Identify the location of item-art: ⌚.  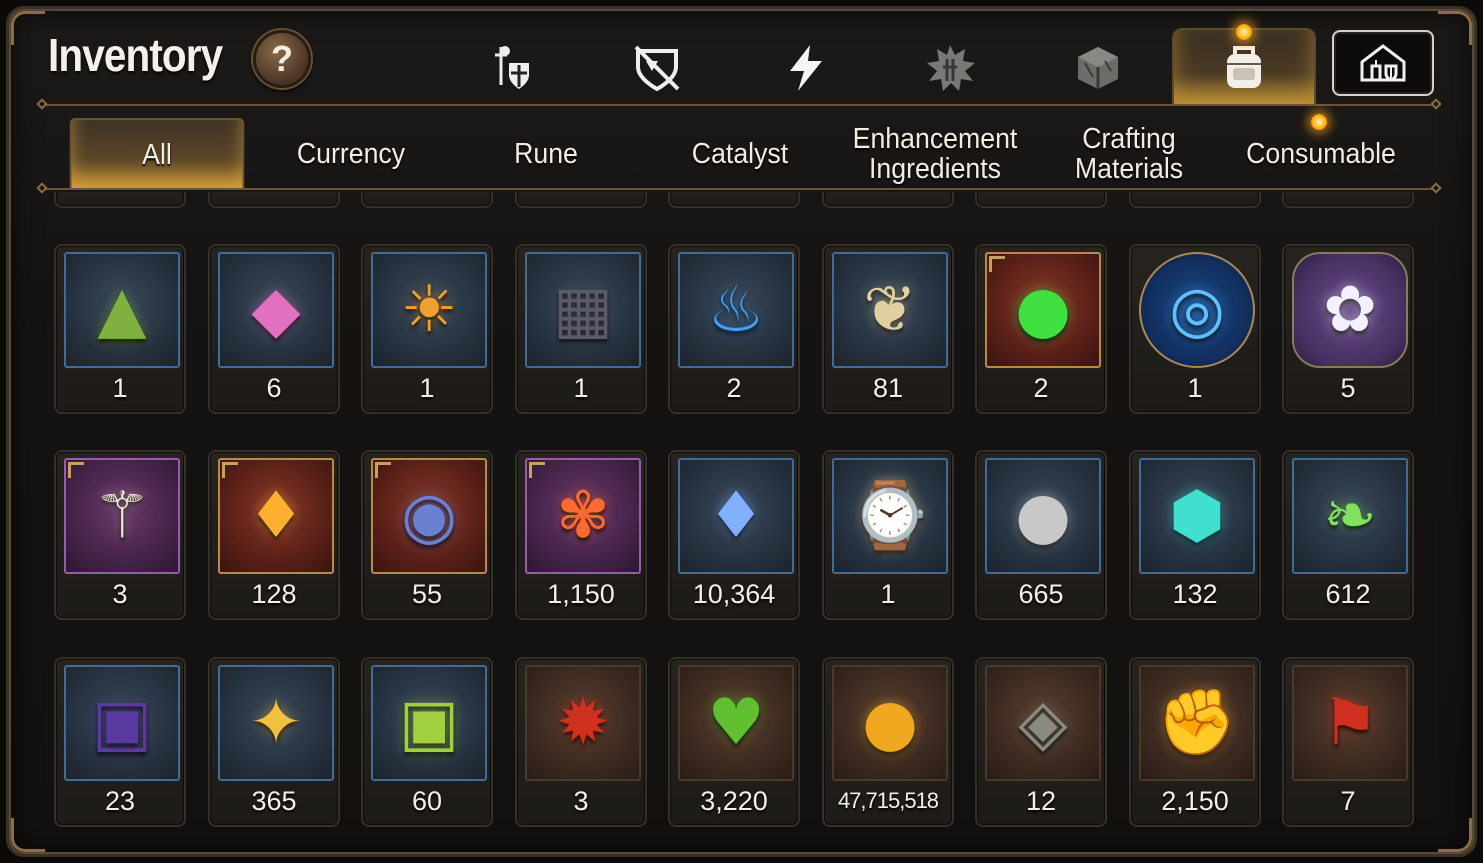
(890, 516).